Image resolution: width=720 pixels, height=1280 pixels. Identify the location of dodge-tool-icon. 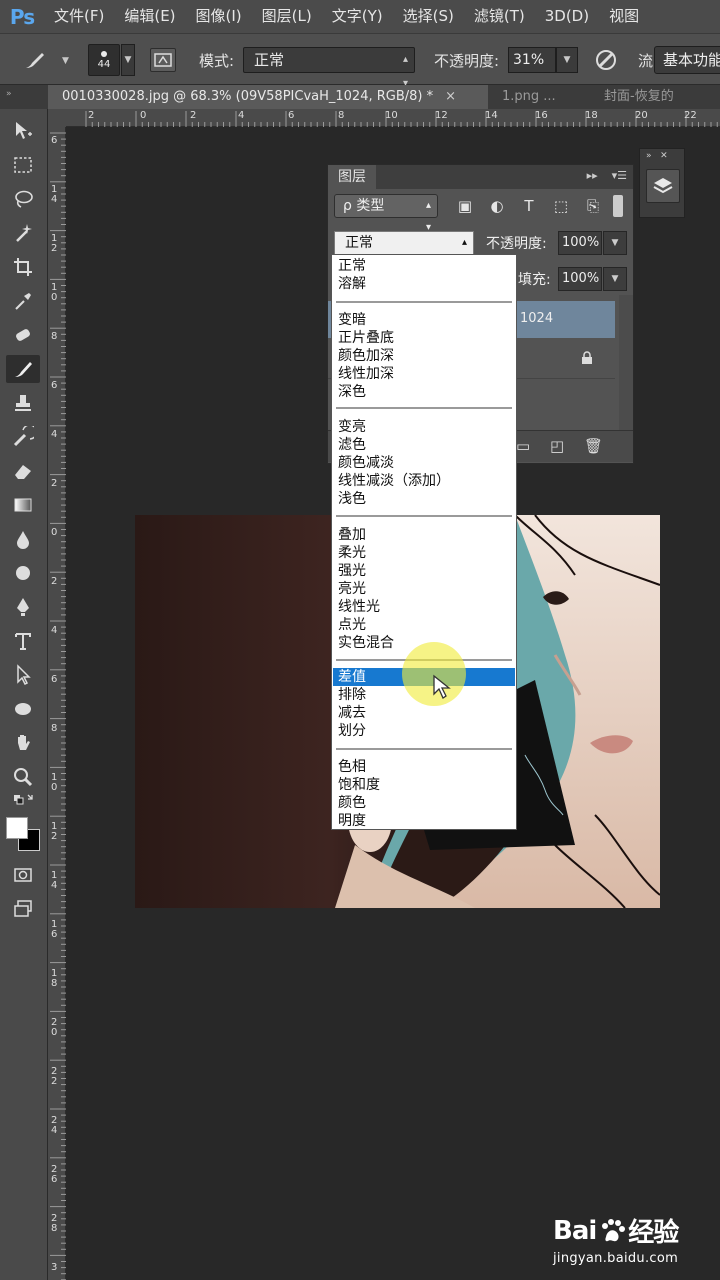
(23, 573).